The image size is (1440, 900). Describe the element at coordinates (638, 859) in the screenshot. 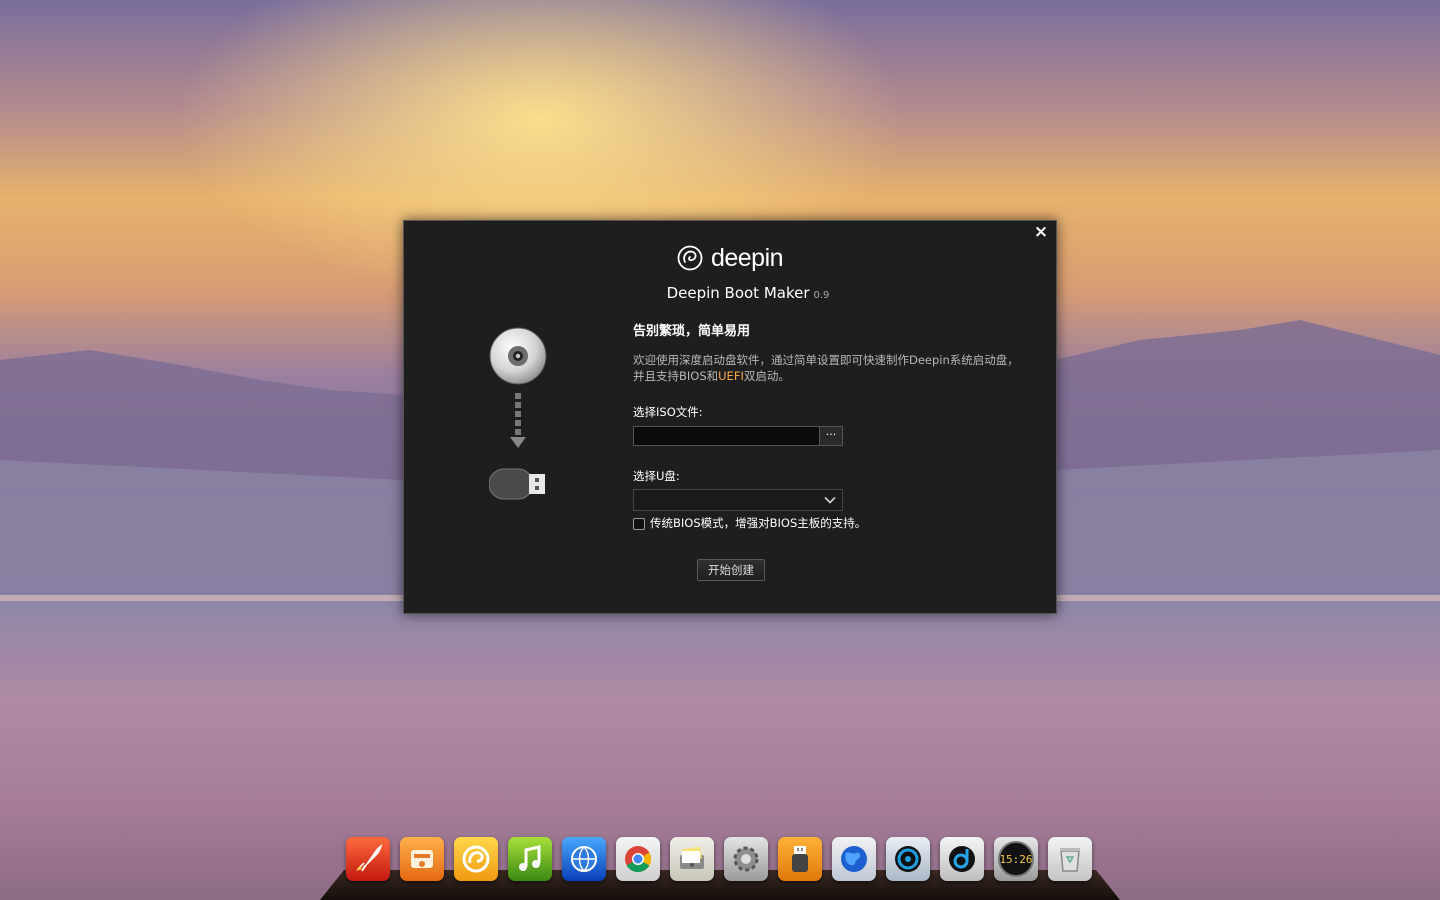

I see `chrome-icon` at that location.